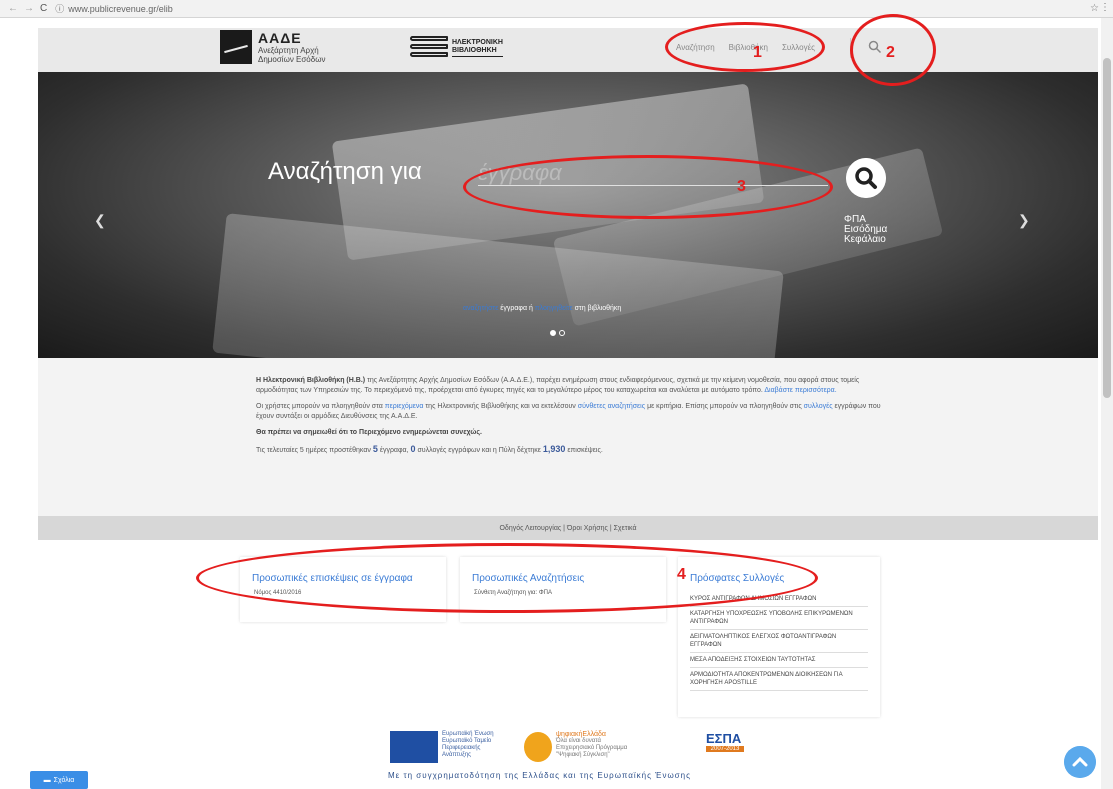 This screenshot has height=789, width=1113. Describe the element at coordinates (100, 220) in the screenshot. I see `carousel-prev-icon: ❮` at that location.